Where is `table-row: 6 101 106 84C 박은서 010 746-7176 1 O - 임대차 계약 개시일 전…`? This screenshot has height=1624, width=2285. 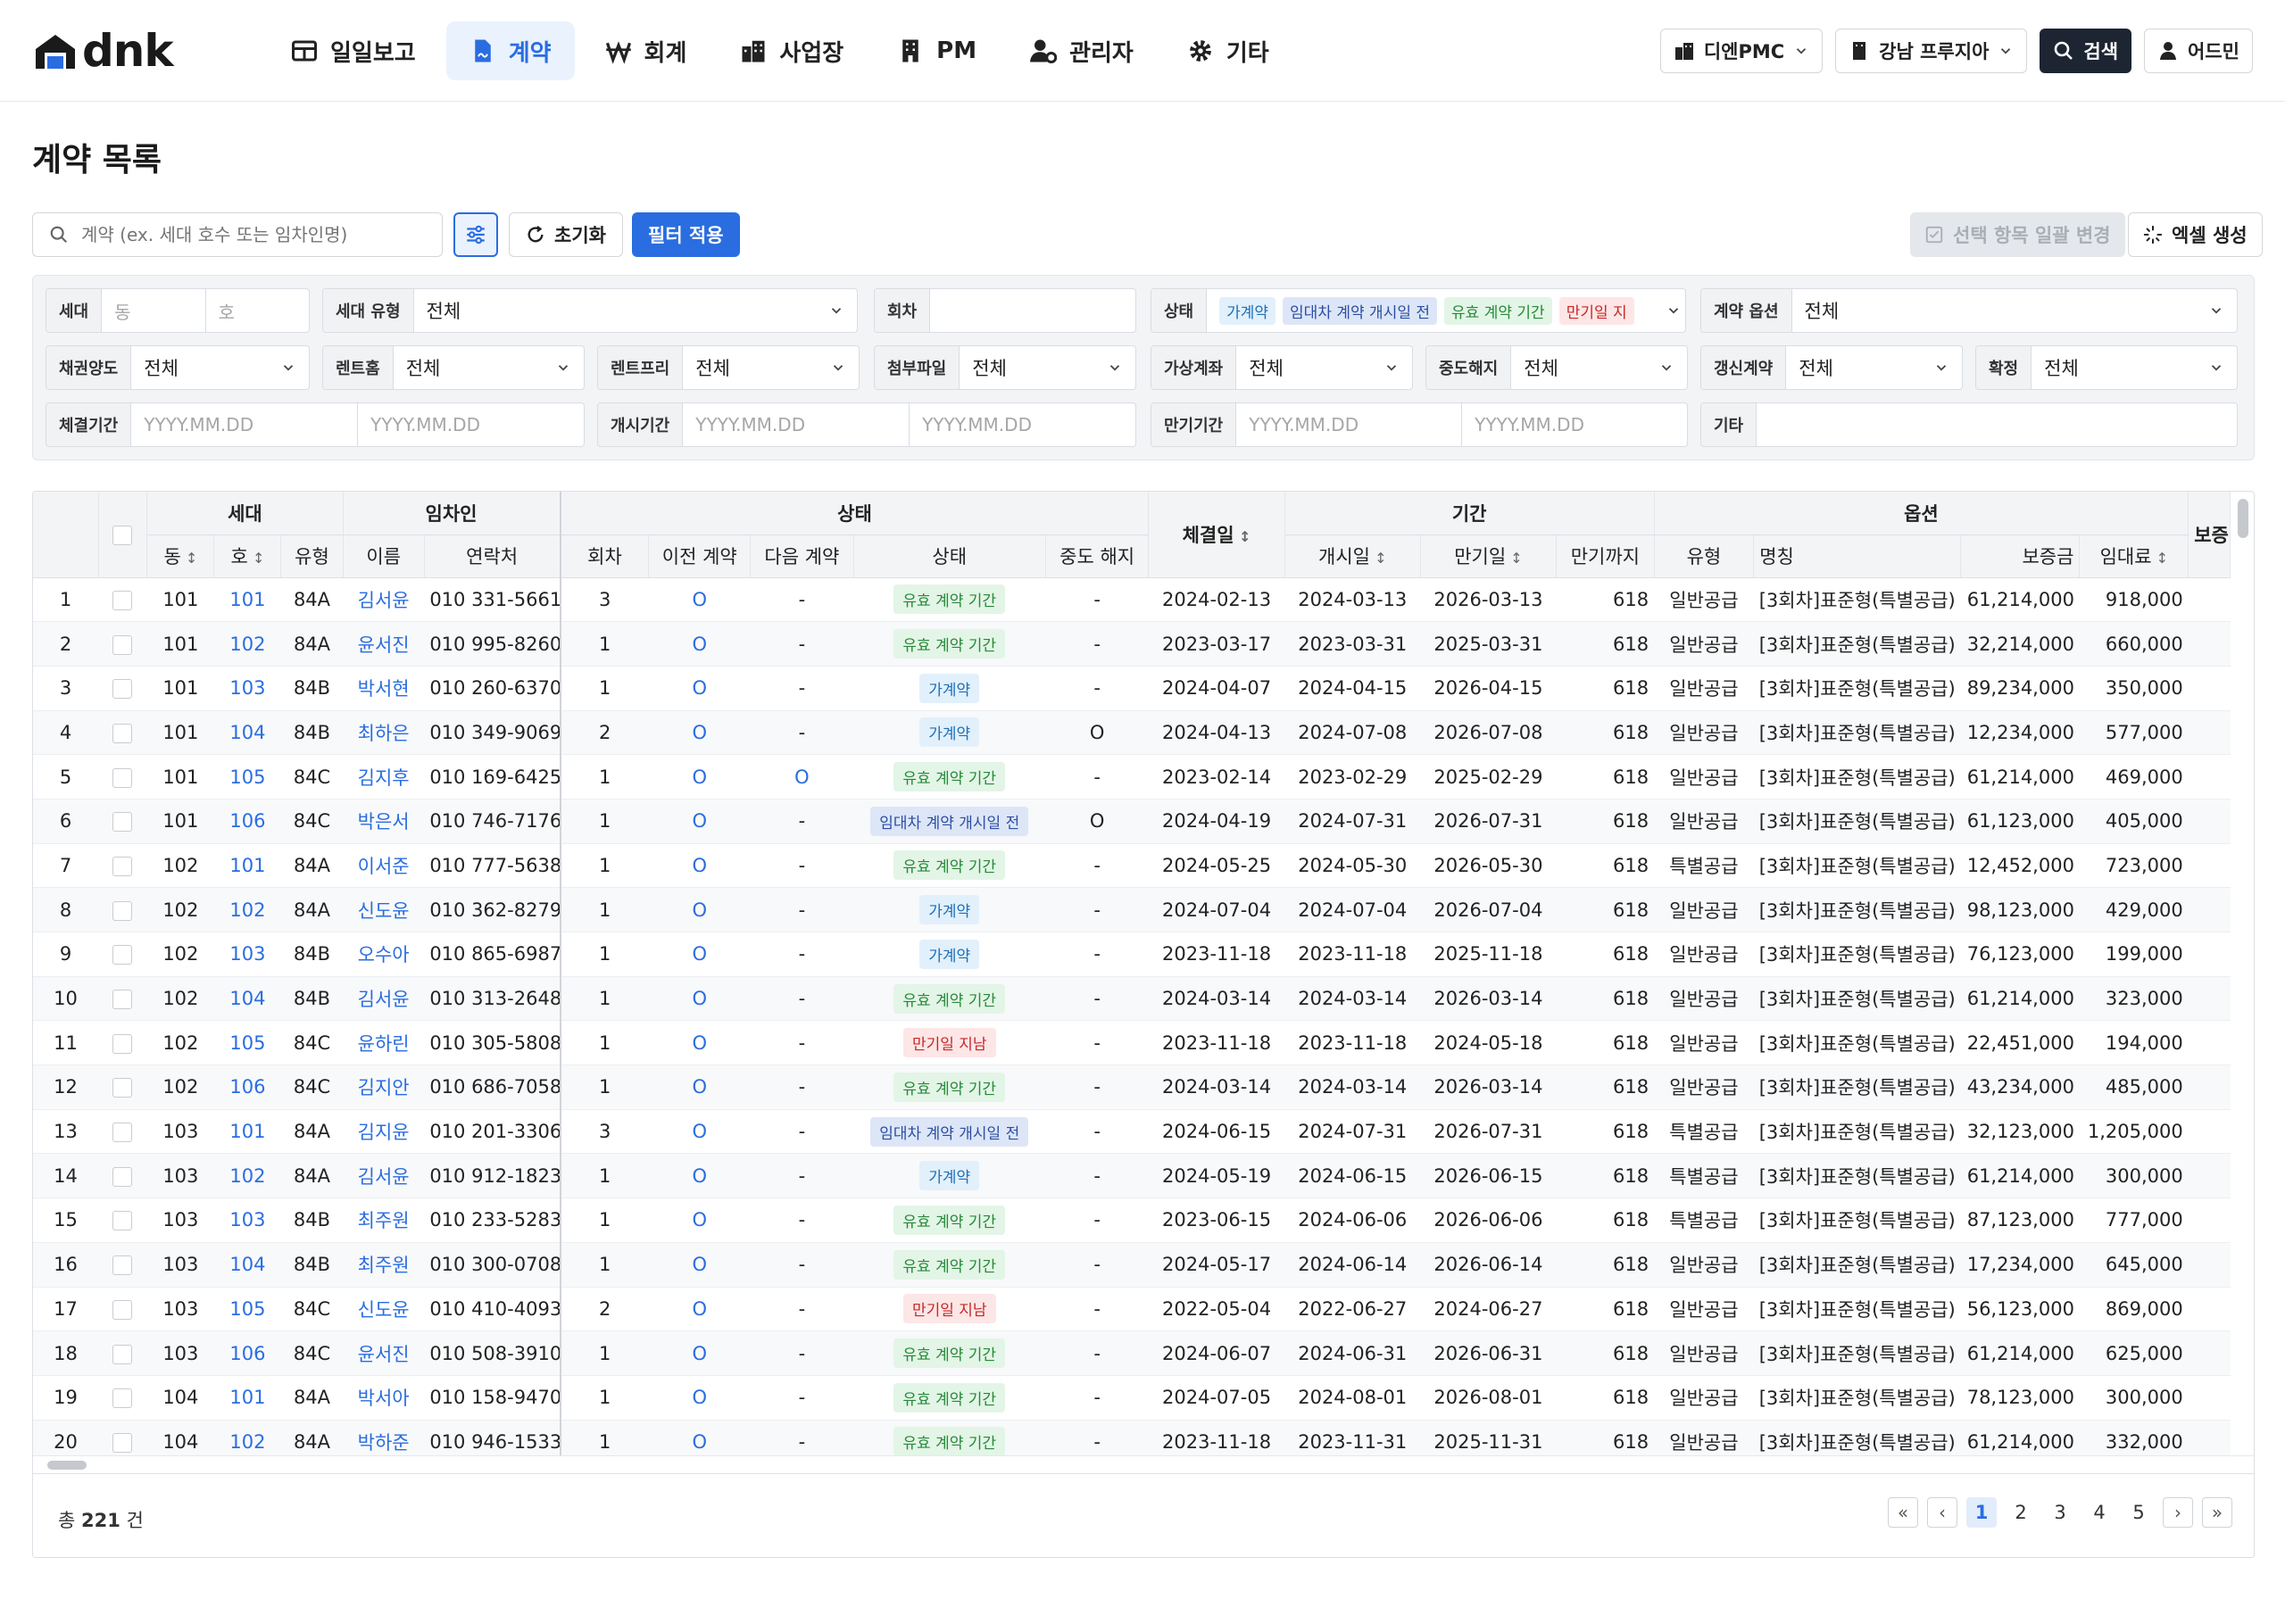 table-row: 6 101 106 84C 박은서 010 746-7176 1 O - 임대차 계약 개시일 전… is located at coordinates (1132, 821).